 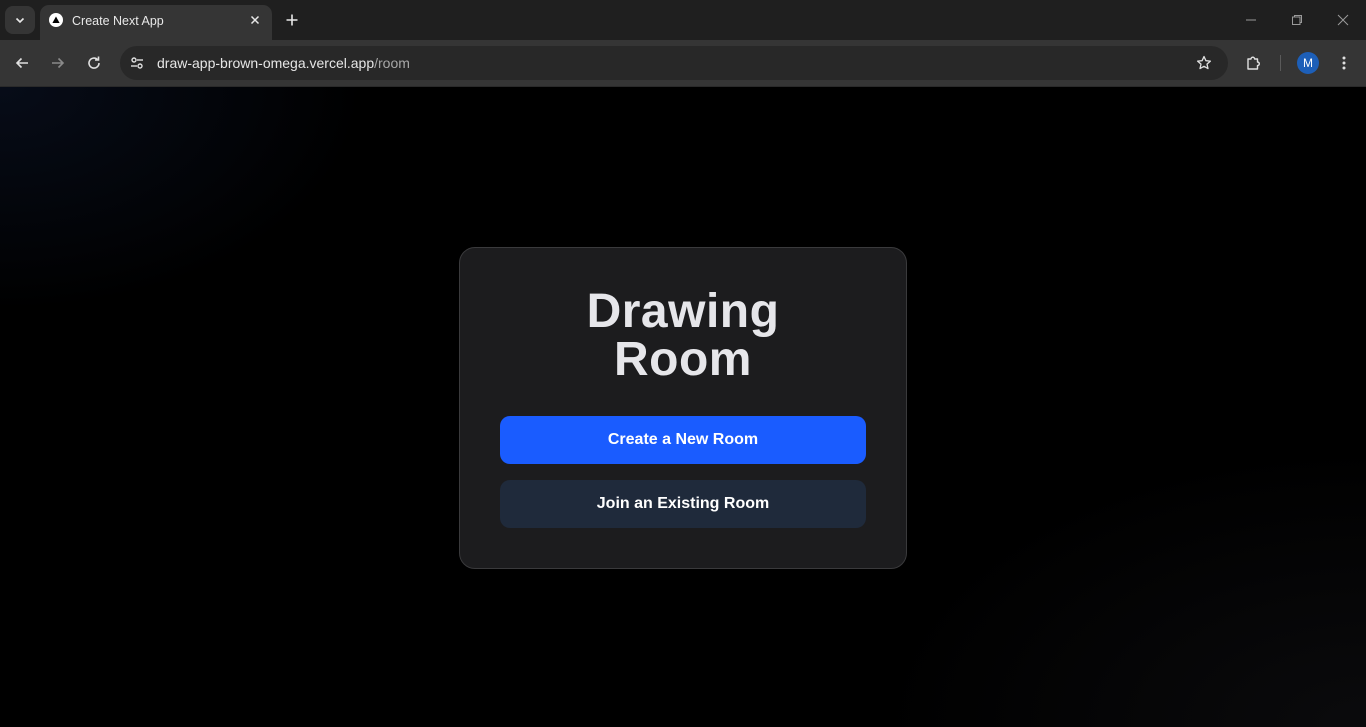 I want to click on reload-button, so click(x=94, y=63).